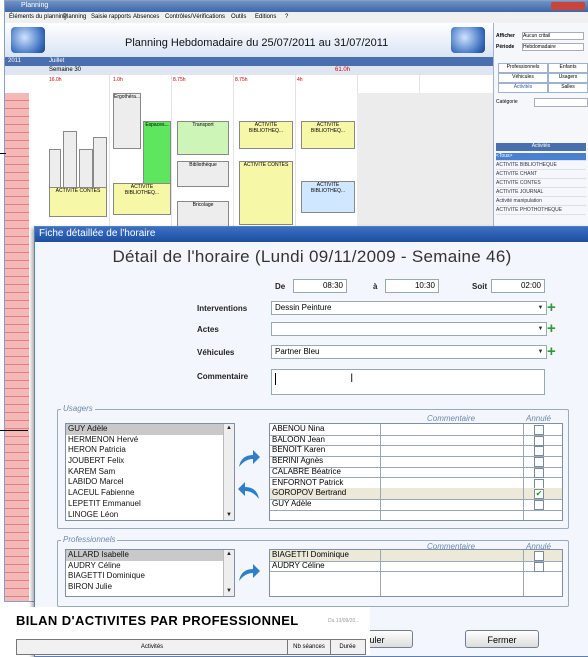 Image resolution: width=588 pixels, height=657 pixels. I want to click on remove-arrow-icon, so click(249, 490).